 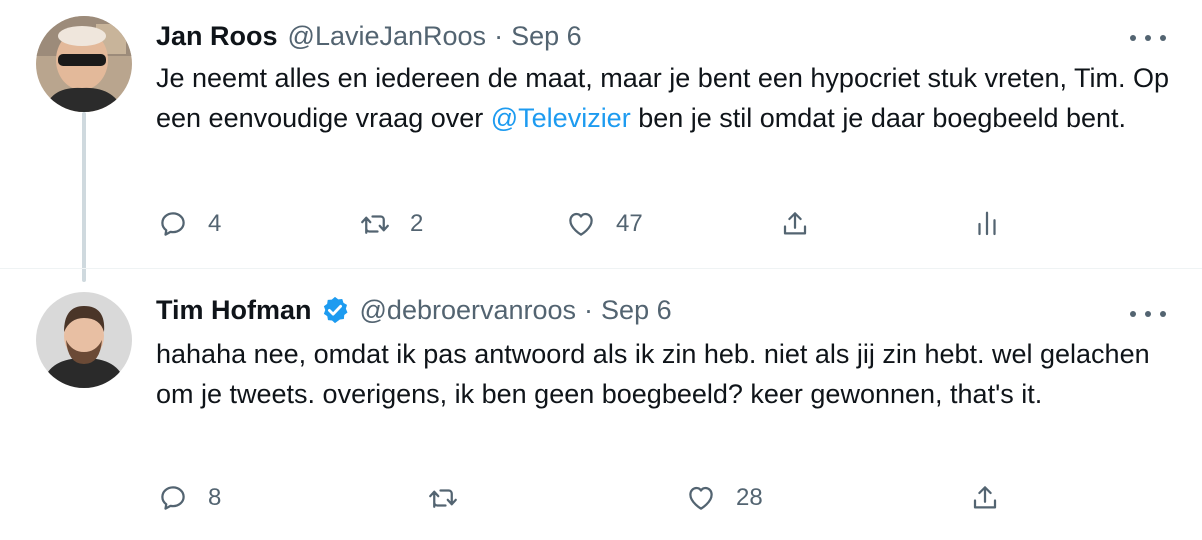 I want to click on author-handle: @LavieJanRoos, so click(x=387, y=36).